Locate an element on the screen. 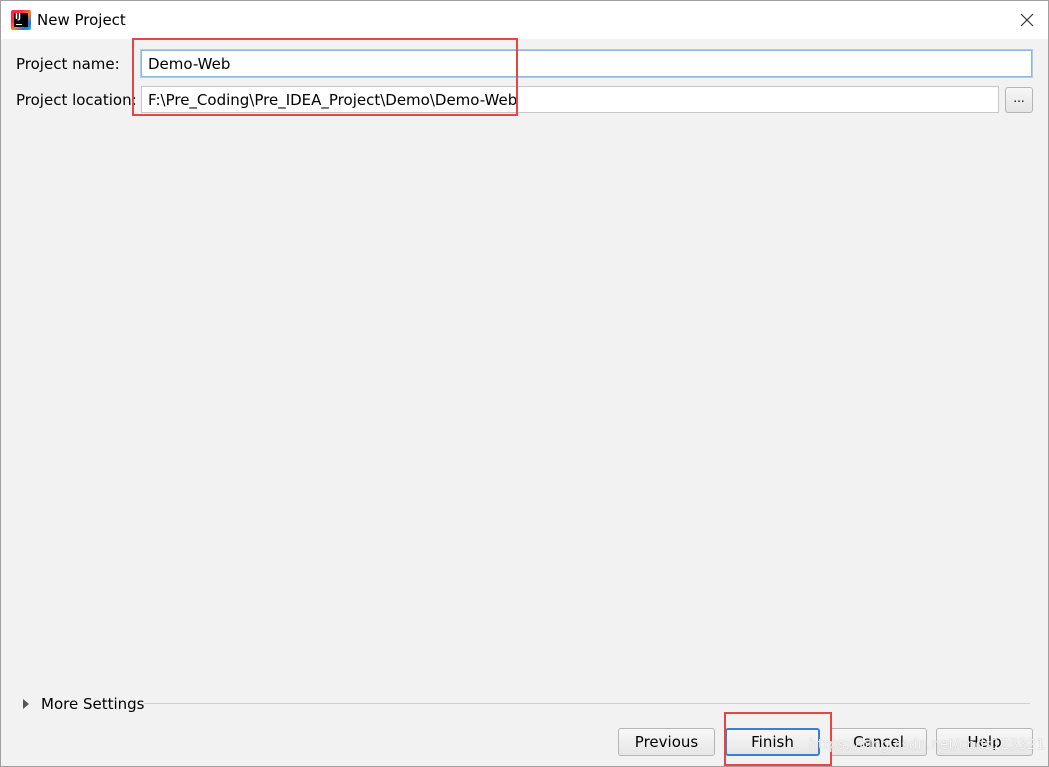 Image resolution: width=1049 pixels, height=767 pixels. project-name-input is located at coordinates (586, 63).